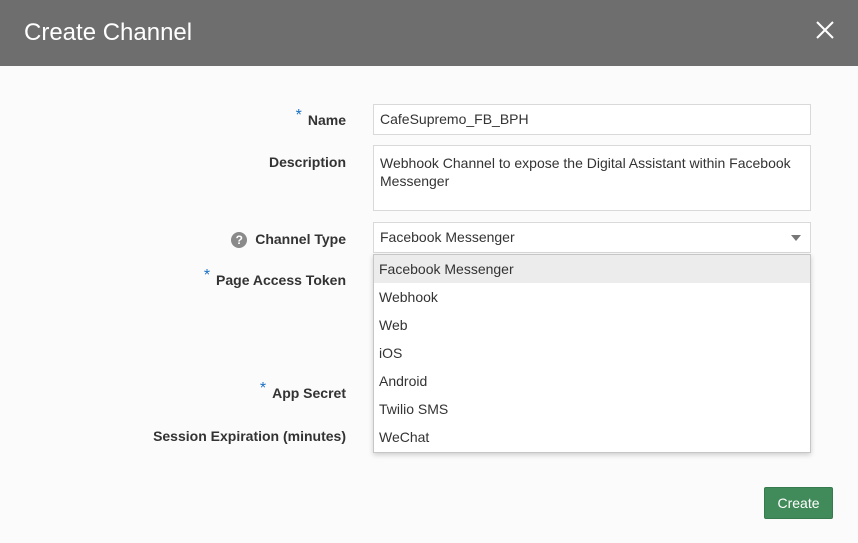  What do you see at coordinates (592, 269) in the screenshot?
I see `dropdown-option-facebook-messenger: Facebook Messenger` at bounding box center [592, 269].